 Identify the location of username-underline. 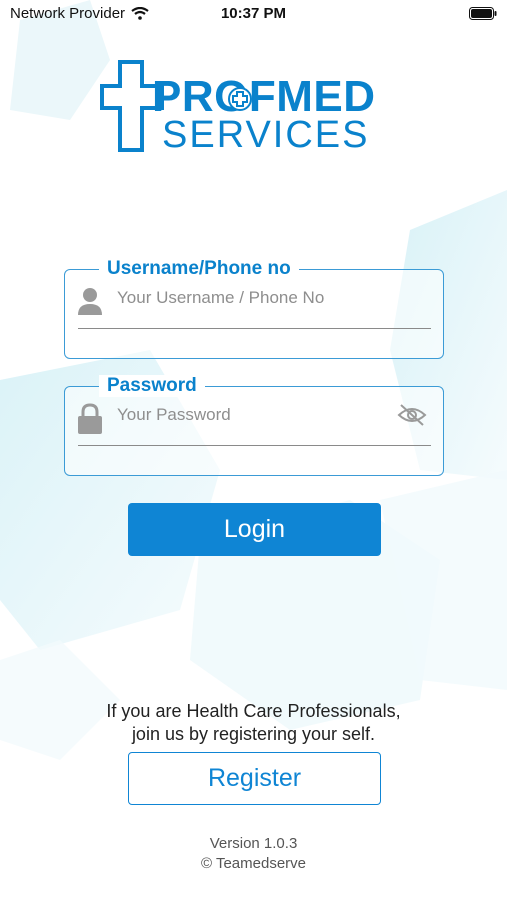
(254, 328).